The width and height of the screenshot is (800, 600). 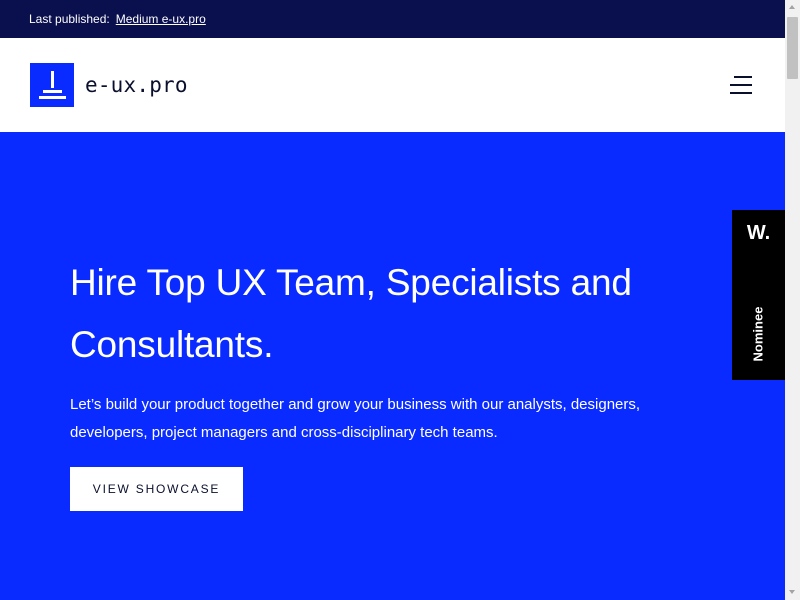 What do you see at coordinates (743, 85) in the screenshot?
I see `hamburger-menu-icon` at bounding box center [743, 85].